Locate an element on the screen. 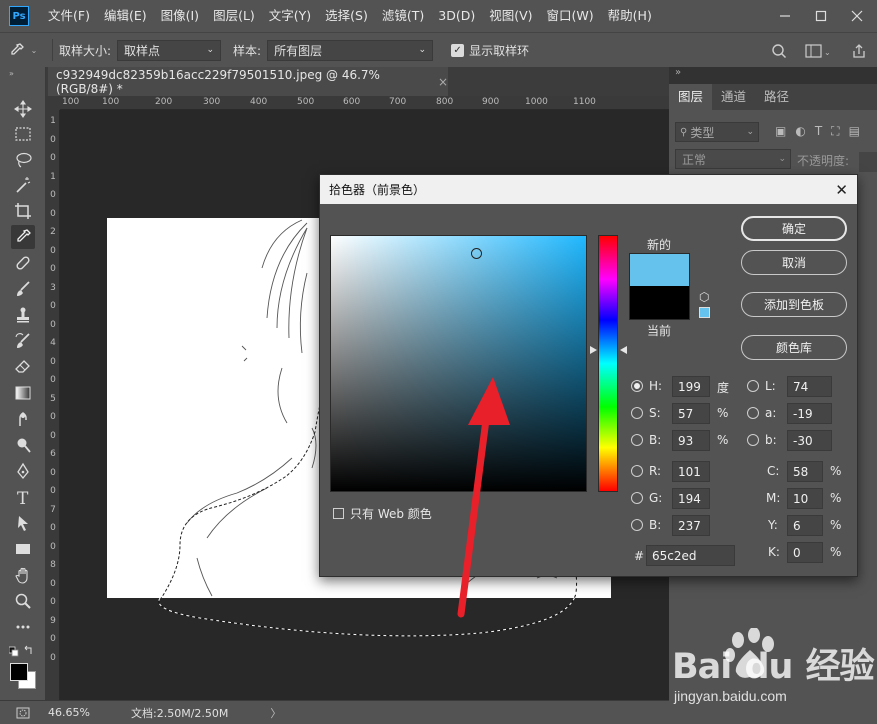  out-of-gamut-cube-icon: ⬡ is located at coordinates (704, 297).